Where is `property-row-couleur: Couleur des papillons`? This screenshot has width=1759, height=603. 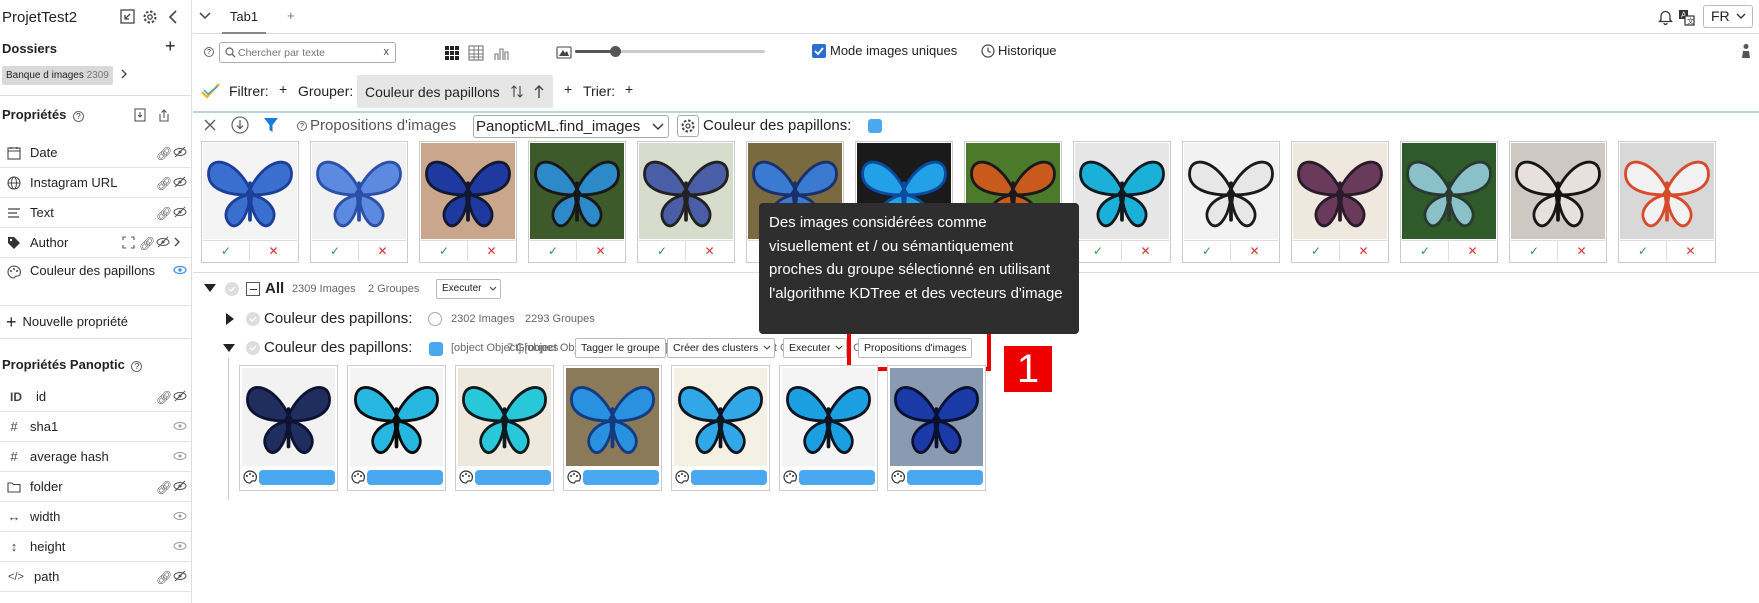 property-row-couleur: Couleur des papillons is located at coordinates (96, 282).